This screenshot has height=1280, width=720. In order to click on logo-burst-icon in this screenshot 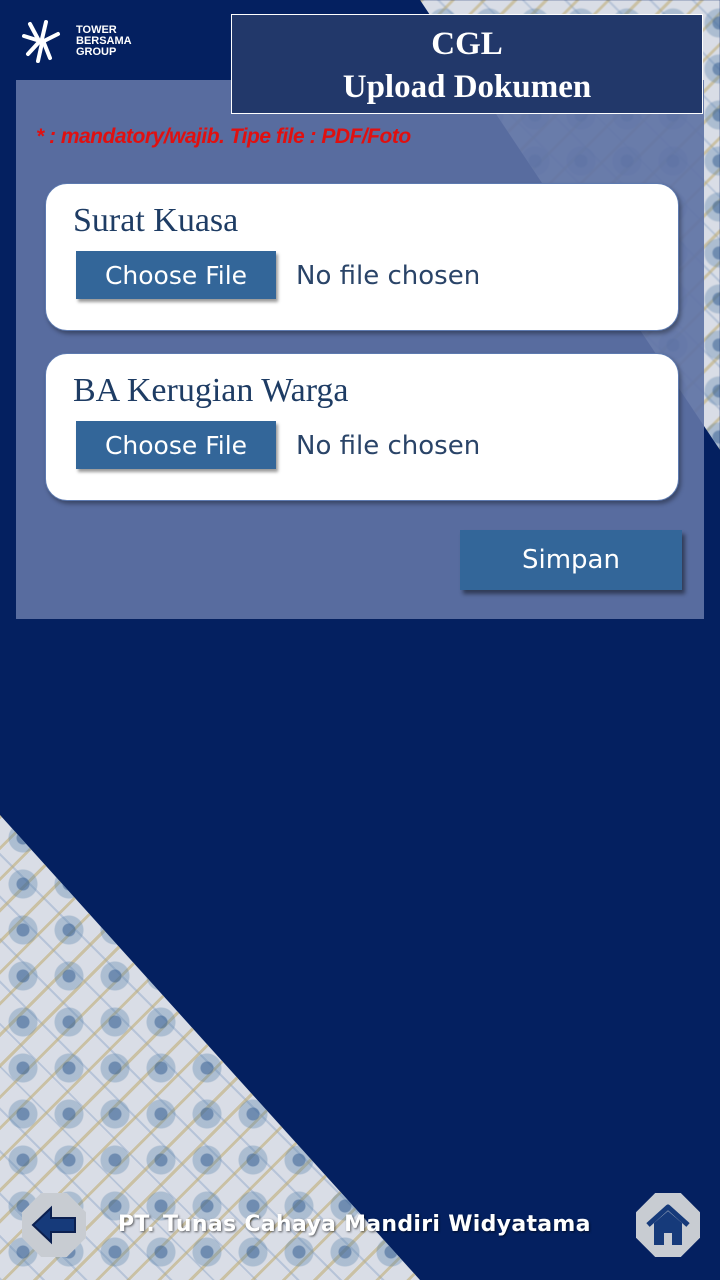, I will do `click(41, 41)`.